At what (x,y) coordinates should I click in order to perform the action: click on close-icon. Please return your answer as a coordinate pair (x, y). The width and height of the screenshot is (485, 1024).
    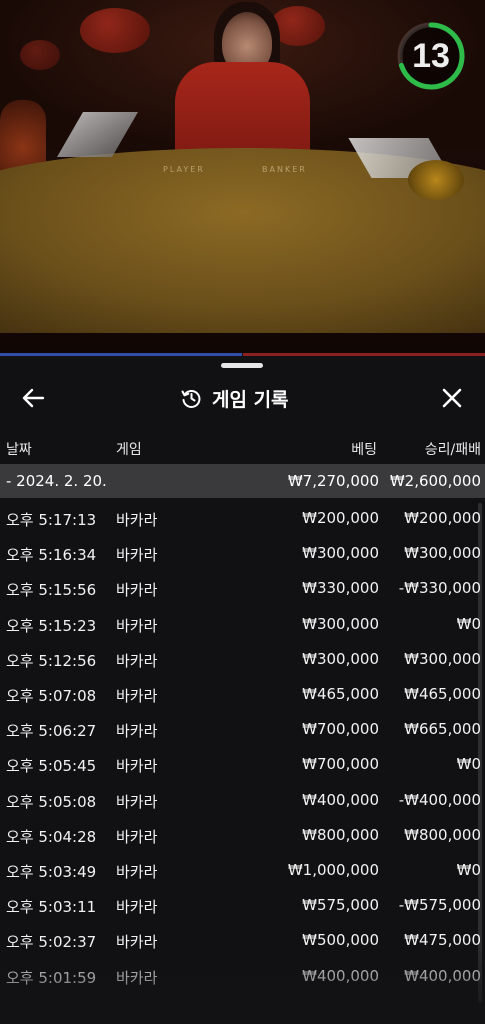
    Looking at the image, I should click on (452, 398).